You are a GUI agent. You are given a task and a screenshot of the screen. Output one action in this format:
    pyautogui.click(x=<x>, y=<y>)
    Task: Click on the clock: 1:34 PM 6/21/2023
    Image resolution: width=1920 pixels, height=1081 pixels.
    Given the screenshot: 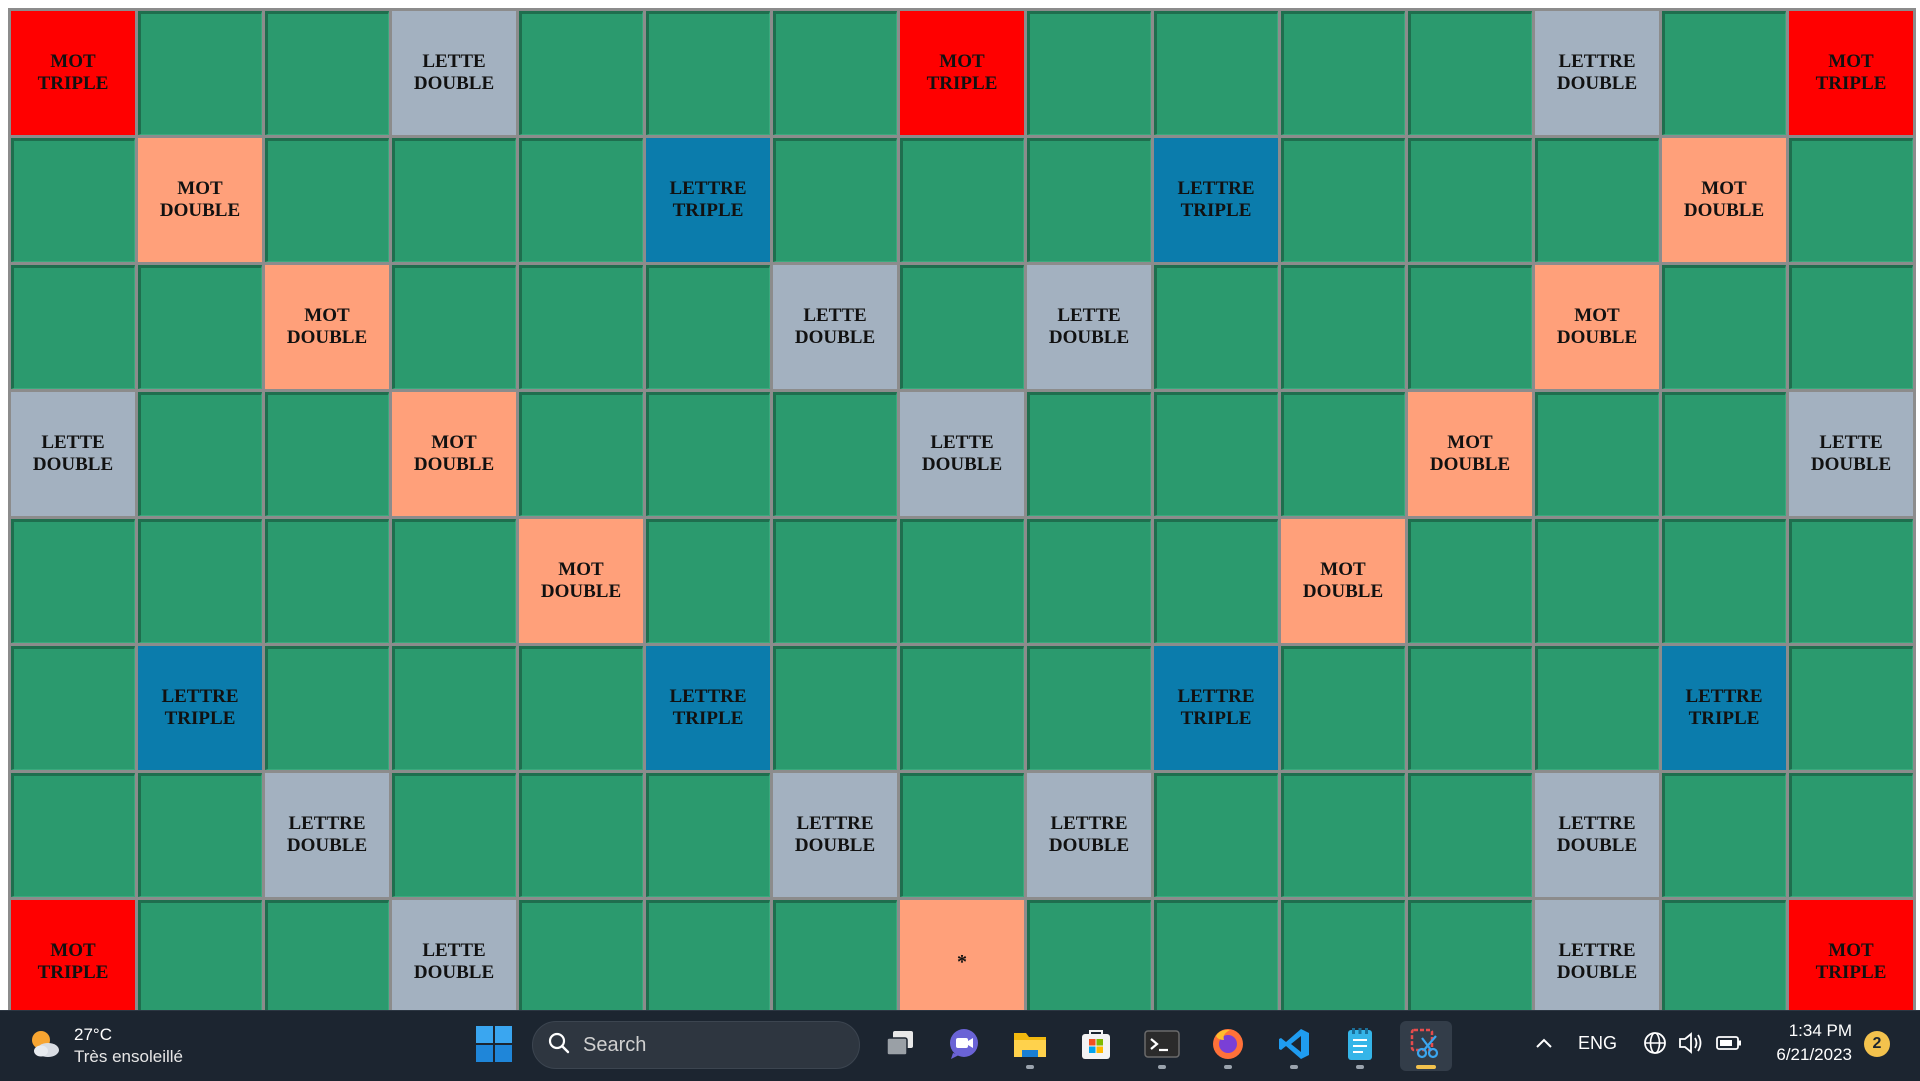 What is the action you would take?
    pyautogui.click(x=1804, y=1043)
    